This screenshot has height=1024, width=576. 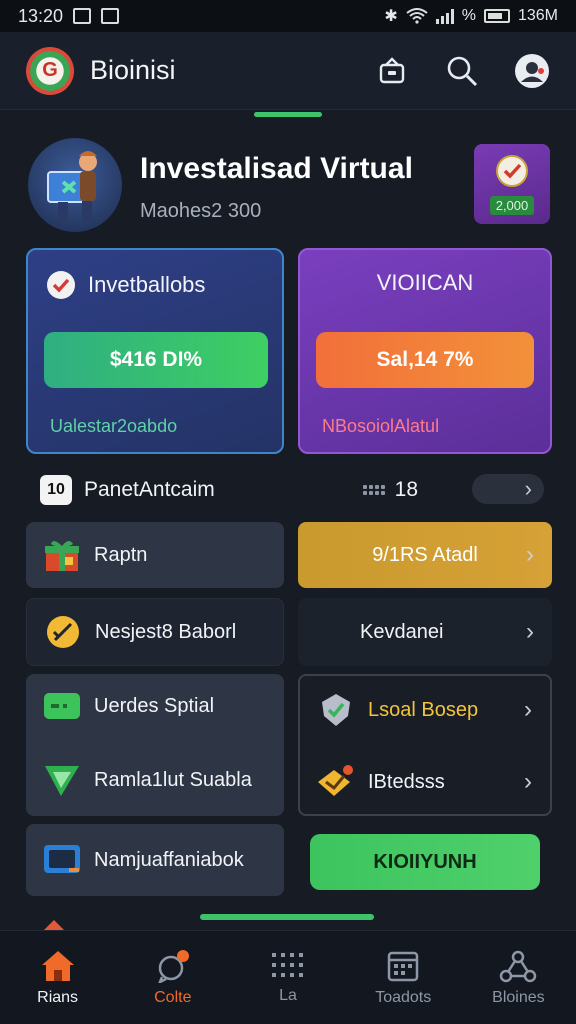 I want to click on expand-toggle: ›, so click(x=508, y=489).